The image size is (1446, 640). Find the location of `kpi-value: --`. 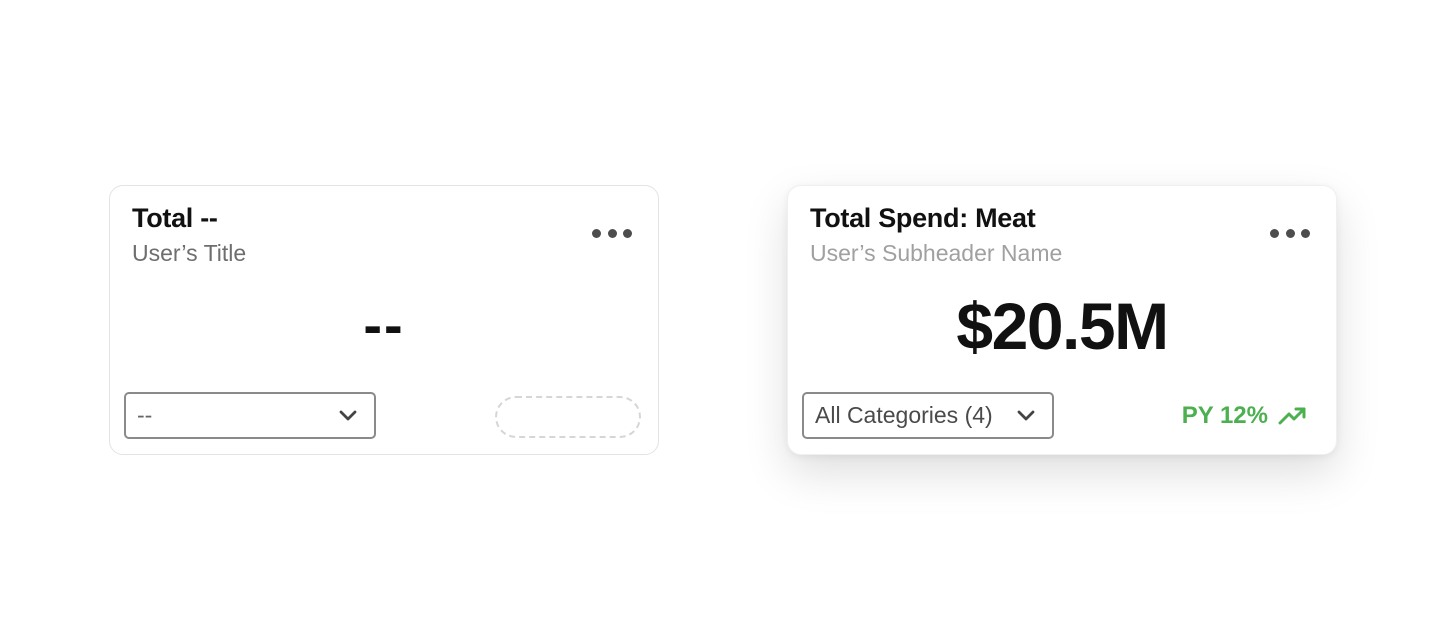

kpi-value: -- is located at coordinates (384, 324).